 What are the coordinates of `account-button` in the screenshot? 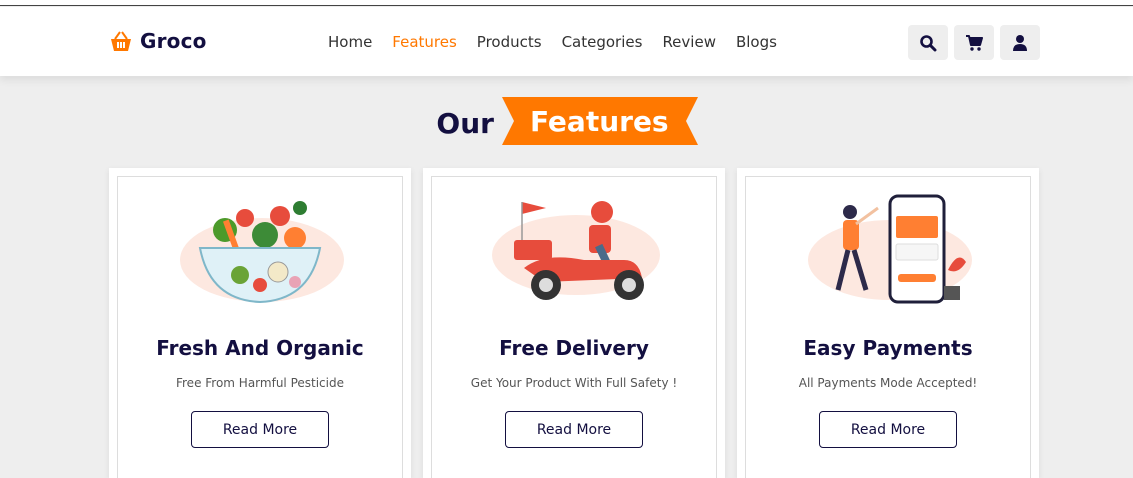 It's located at (1020, 42).